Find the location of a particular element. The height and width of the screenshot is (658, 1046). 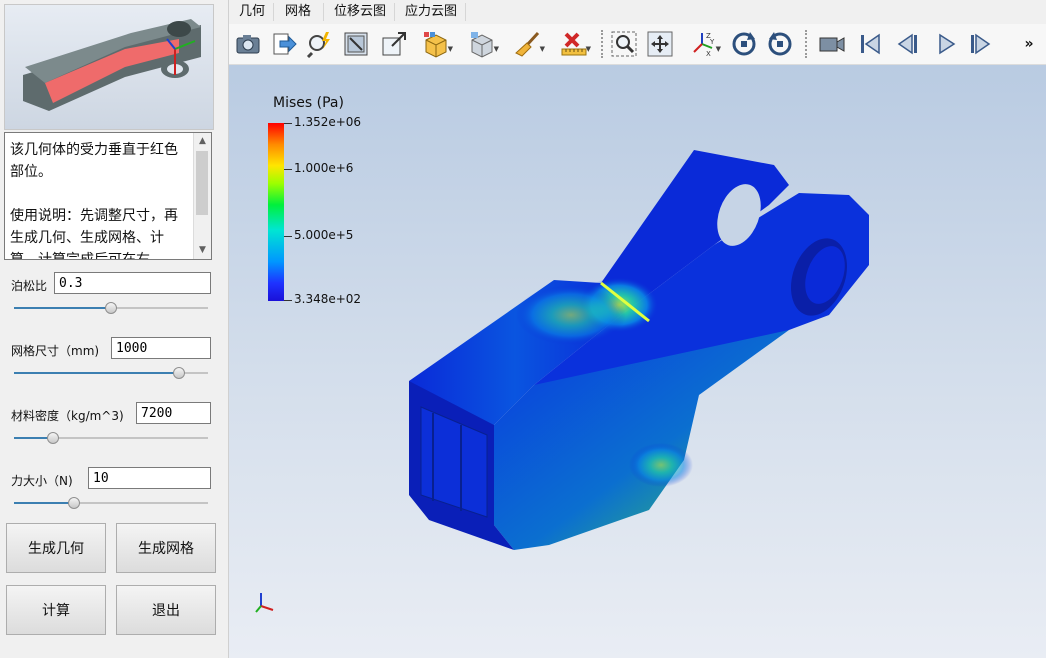

description-scrollbar: ▲ ▼ is located at coordinates (202, 196).